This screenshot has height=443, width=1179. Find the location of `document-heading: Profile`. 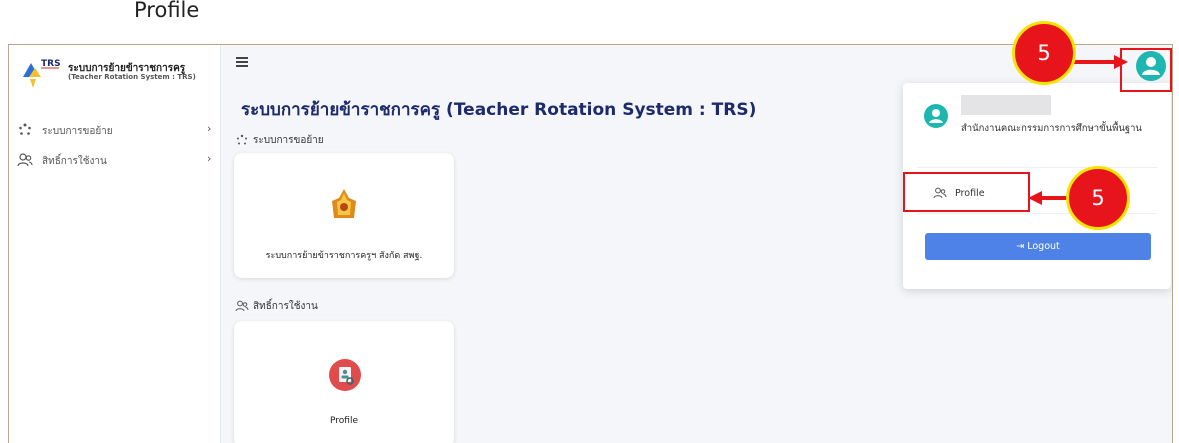

document-heading: Profile is located at coordinates (167, 11).